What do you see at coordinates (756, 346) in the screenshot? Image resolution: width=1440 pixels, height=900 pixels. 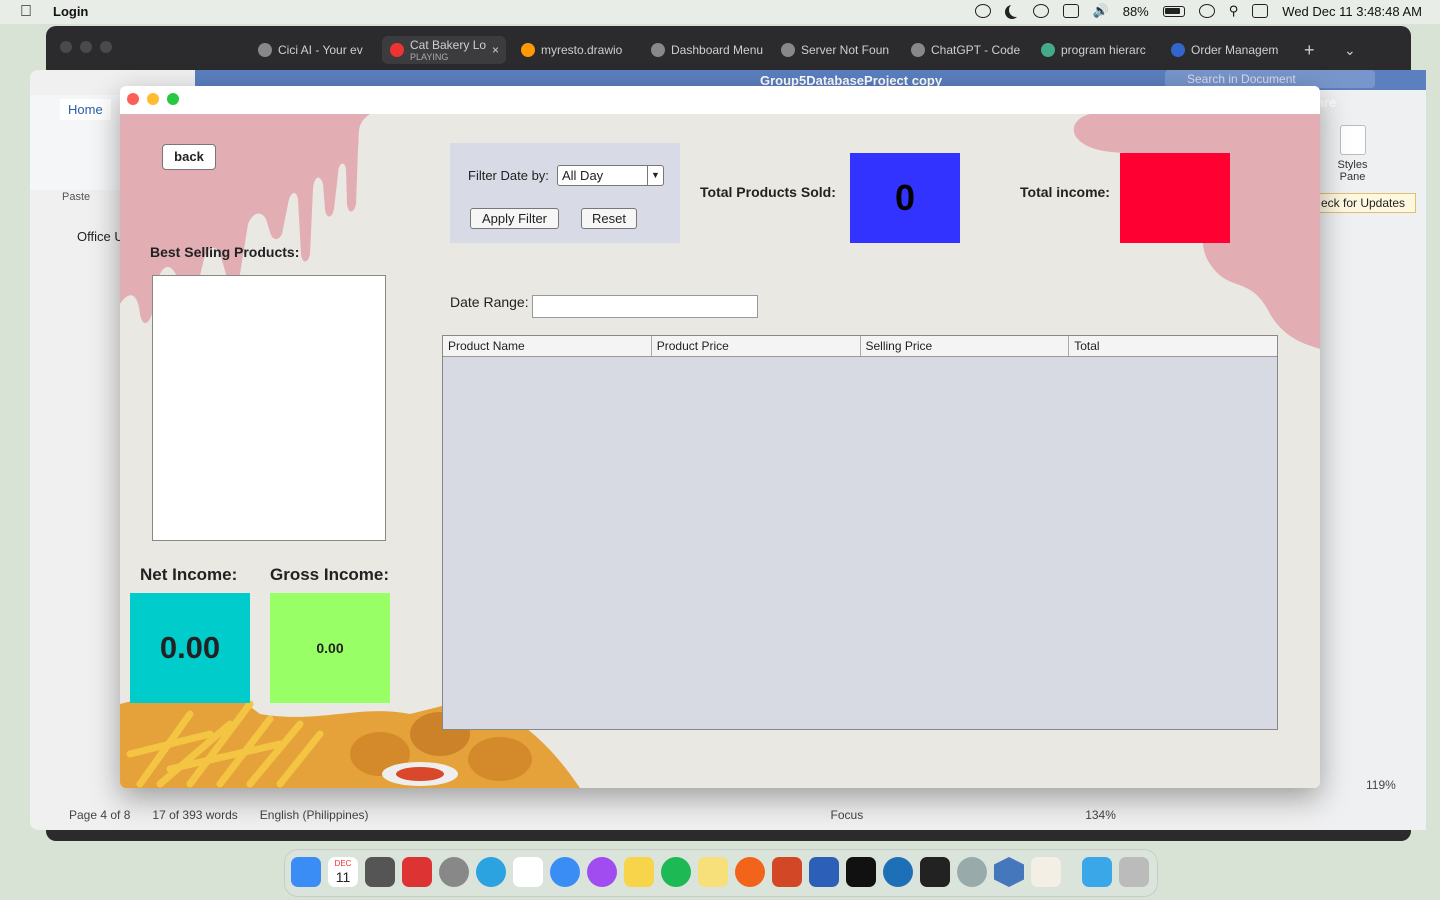 I see `column-product-price: Product Price` at bounding box center [756, 346].